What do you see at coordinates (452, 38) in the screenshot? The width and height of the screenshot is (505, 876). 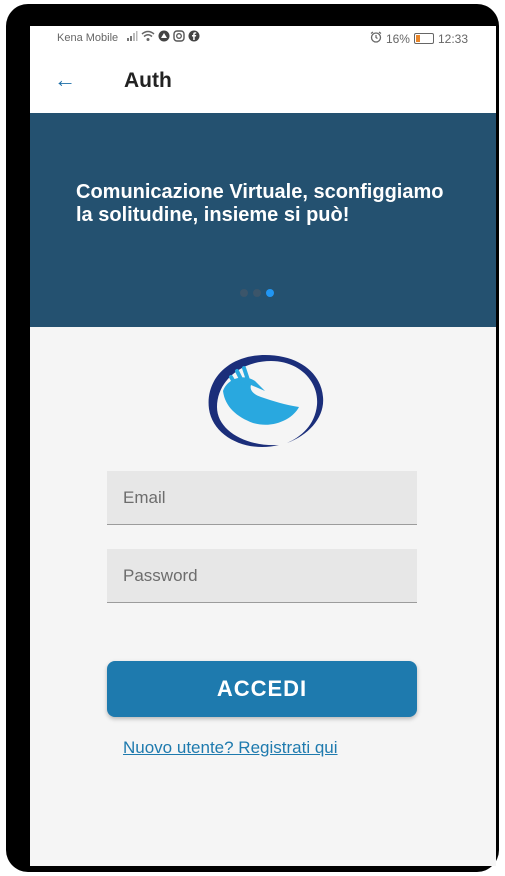 I see `clock: 12:33` at bounding box center [452, 38].